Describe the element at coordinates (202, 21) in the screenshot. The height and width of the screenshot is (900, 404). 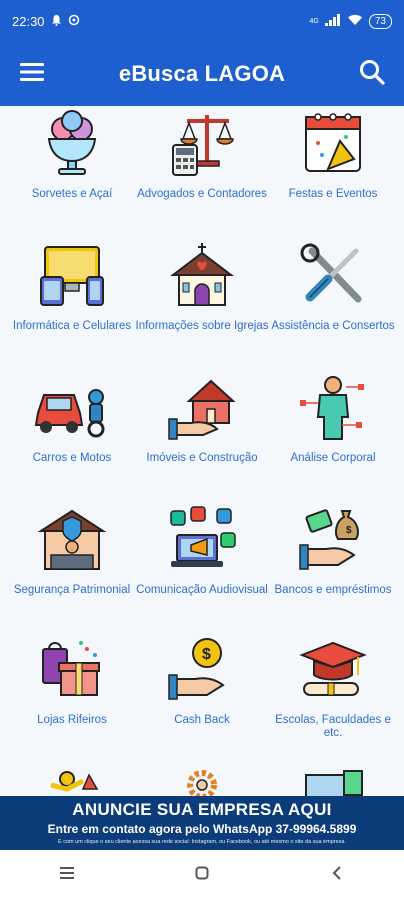
I see `status-bar: 22:30 4G 73` at that location.